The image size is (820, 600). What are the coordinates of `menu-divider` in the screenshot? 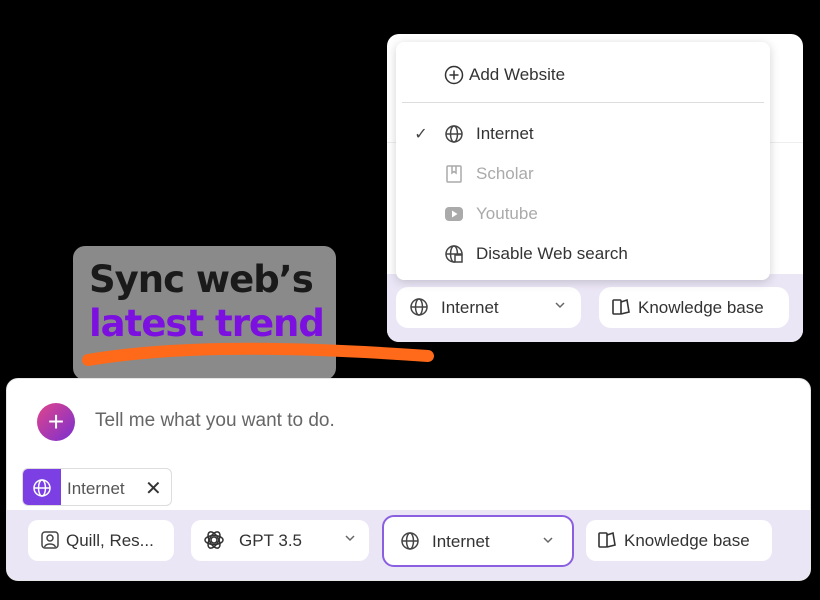 It's located at (583, 102).